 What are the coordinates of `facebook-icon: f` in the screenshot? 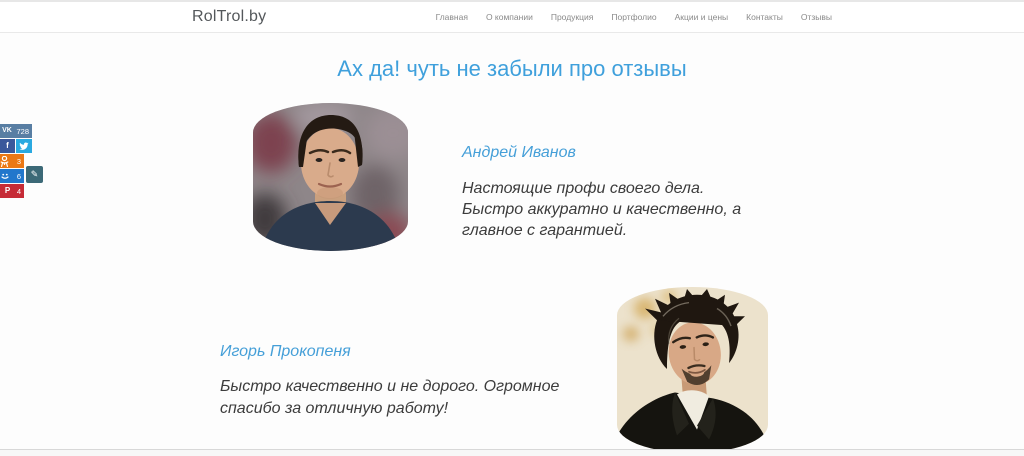 It's located at (7, 145).